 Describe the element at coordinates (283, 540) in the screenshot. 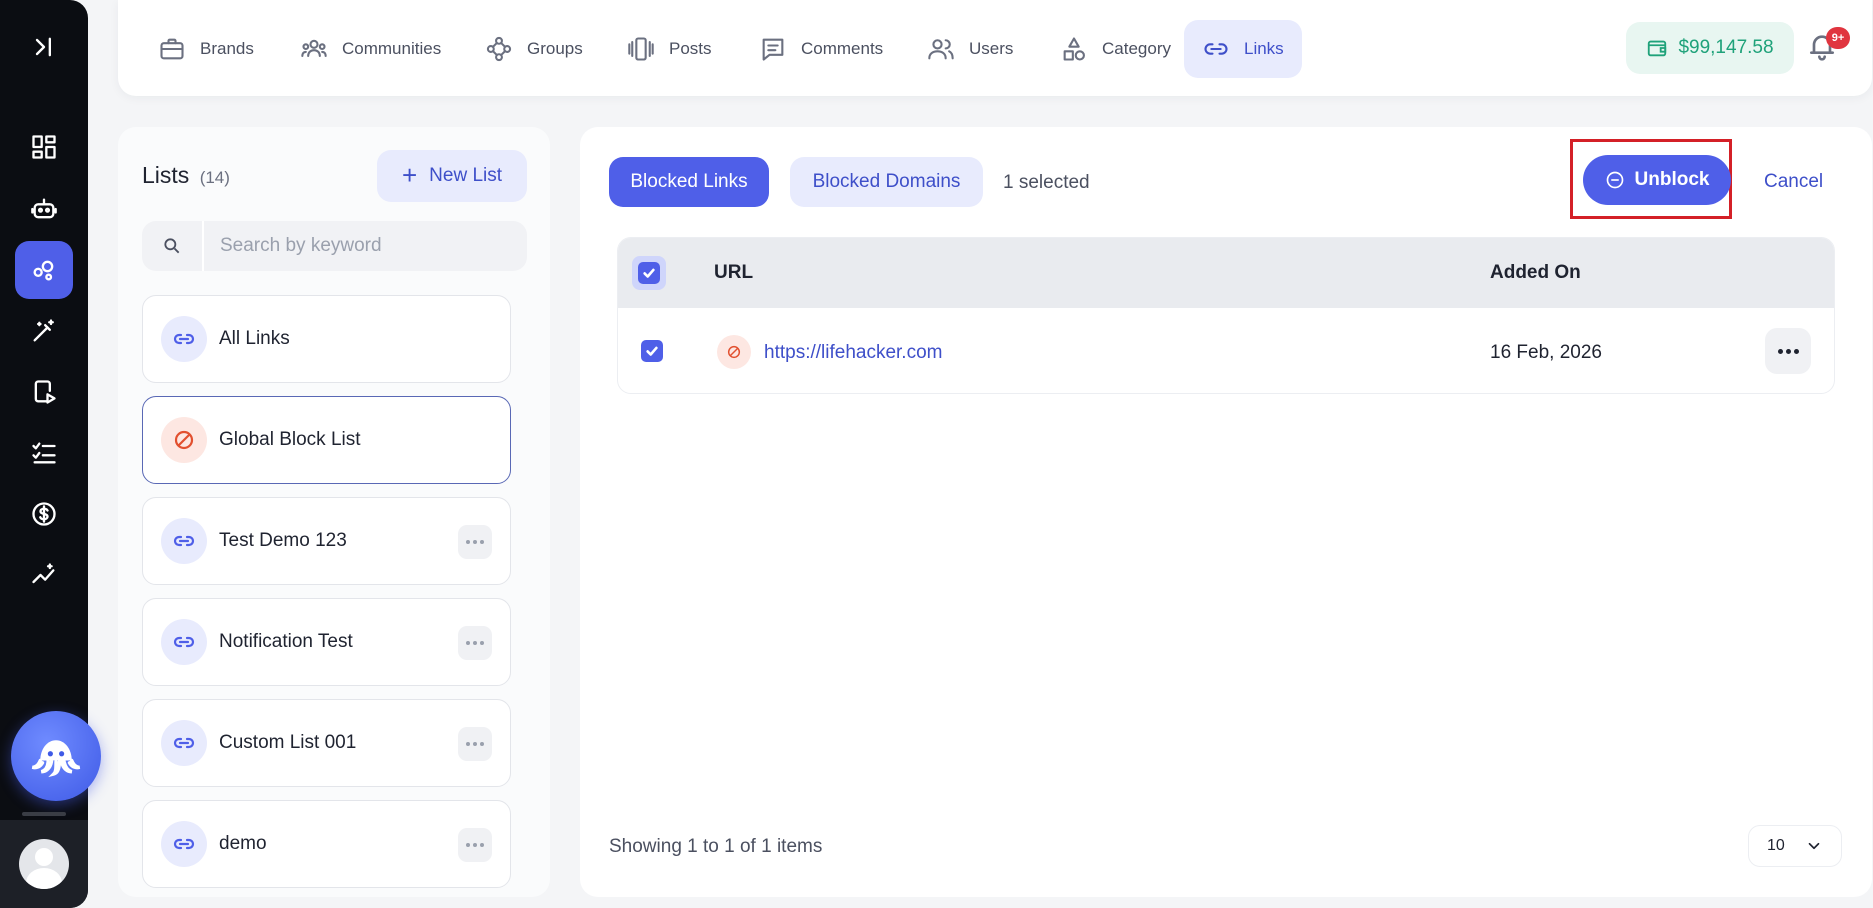

I see `list-item-label: Test Demo 123` at that location.